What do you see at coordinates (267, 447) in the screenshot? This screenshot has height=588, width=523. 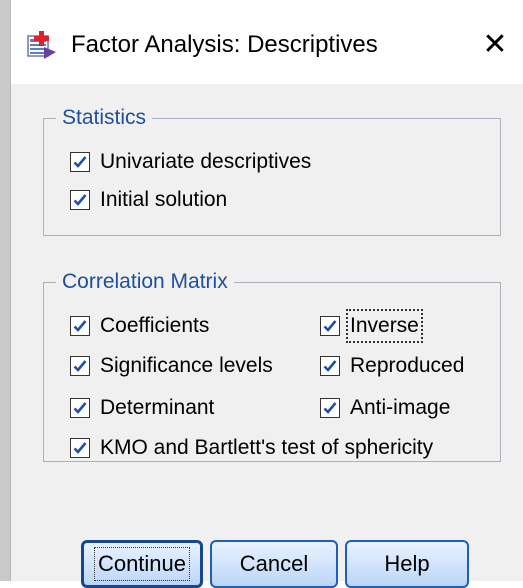 I see `kmo-bartlett-label: KMO and Bartlett's test of sphericity` at bounding box center [267, 447].